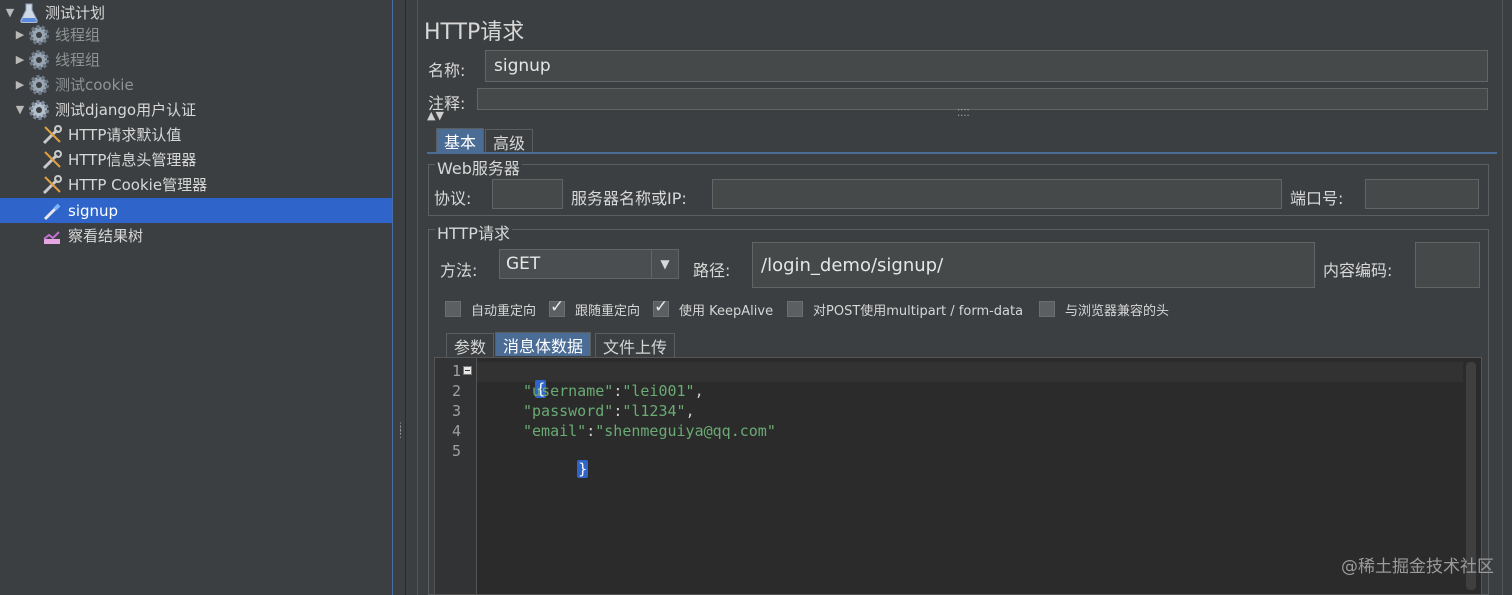  I want to click on port-label: 端口号:, so click(1317, 198).